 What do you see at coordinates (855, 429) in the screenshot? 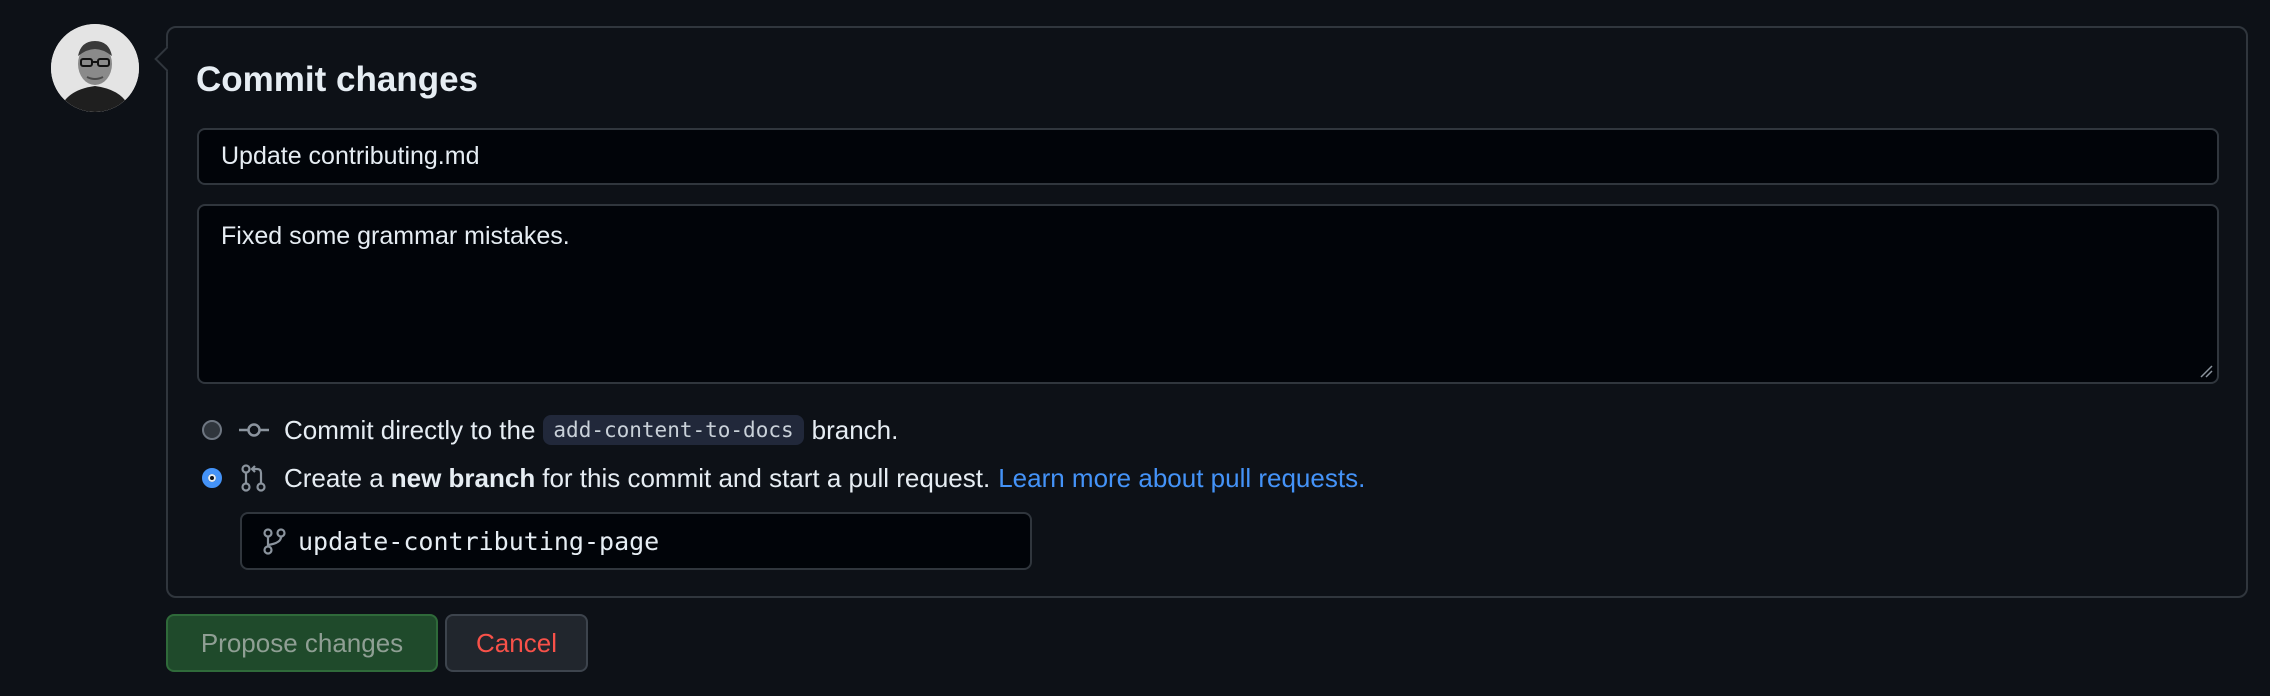
I see `commit-direct-suffix: branch.` at bounding box center [855, 429].